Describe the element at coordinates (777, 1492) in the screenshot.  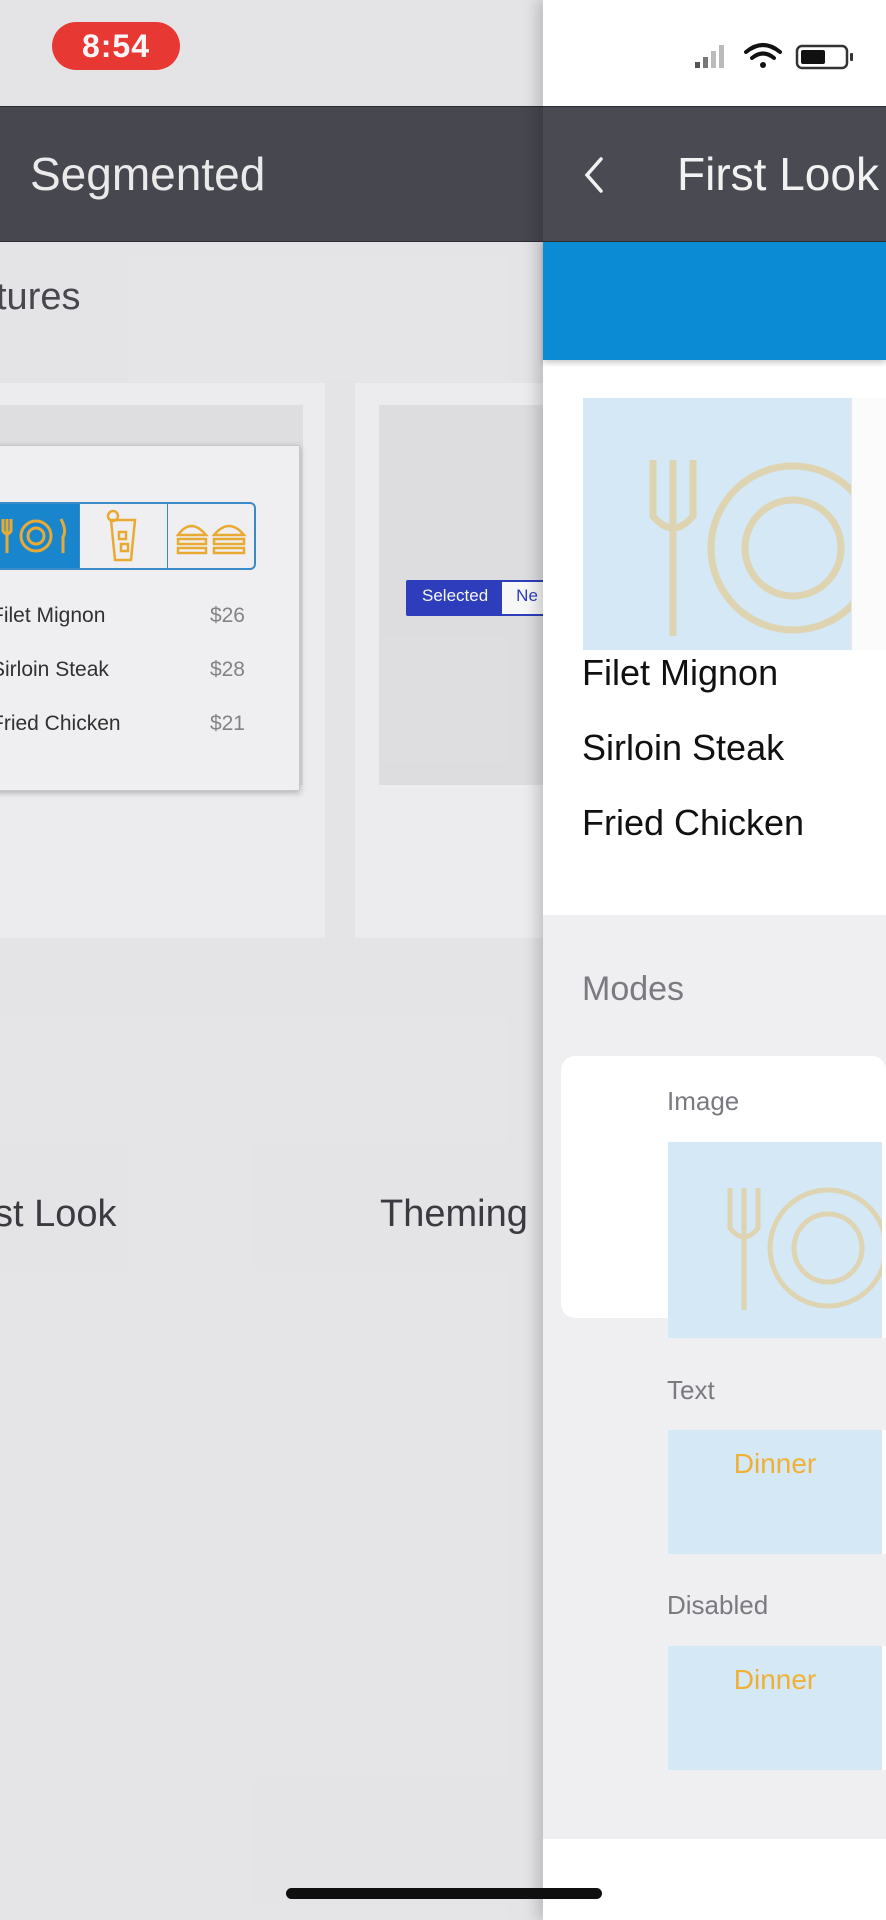
I see `text-mode-segment: Dinner` at that location.